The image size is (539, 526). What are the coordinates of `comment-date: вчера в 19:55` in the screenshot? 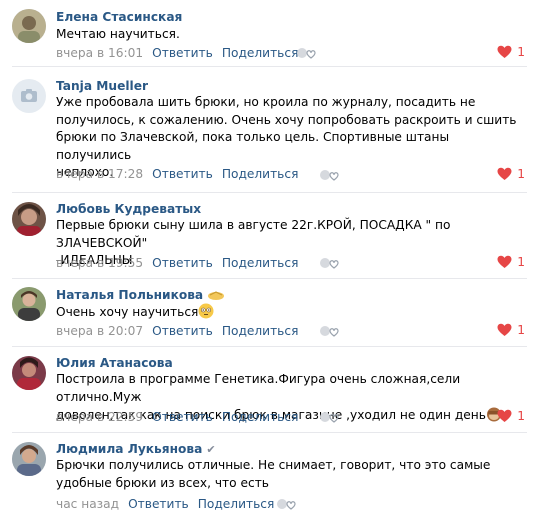 It's located at (99, 263).